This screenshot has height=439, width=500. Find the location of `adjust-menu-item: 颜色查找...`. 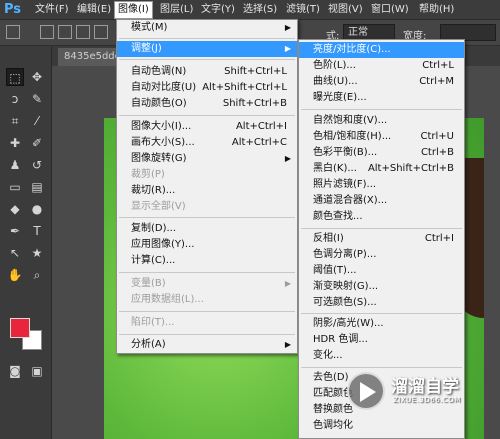

adjust-menu-item: 颜色查找... is located at coordinates (381, 217).